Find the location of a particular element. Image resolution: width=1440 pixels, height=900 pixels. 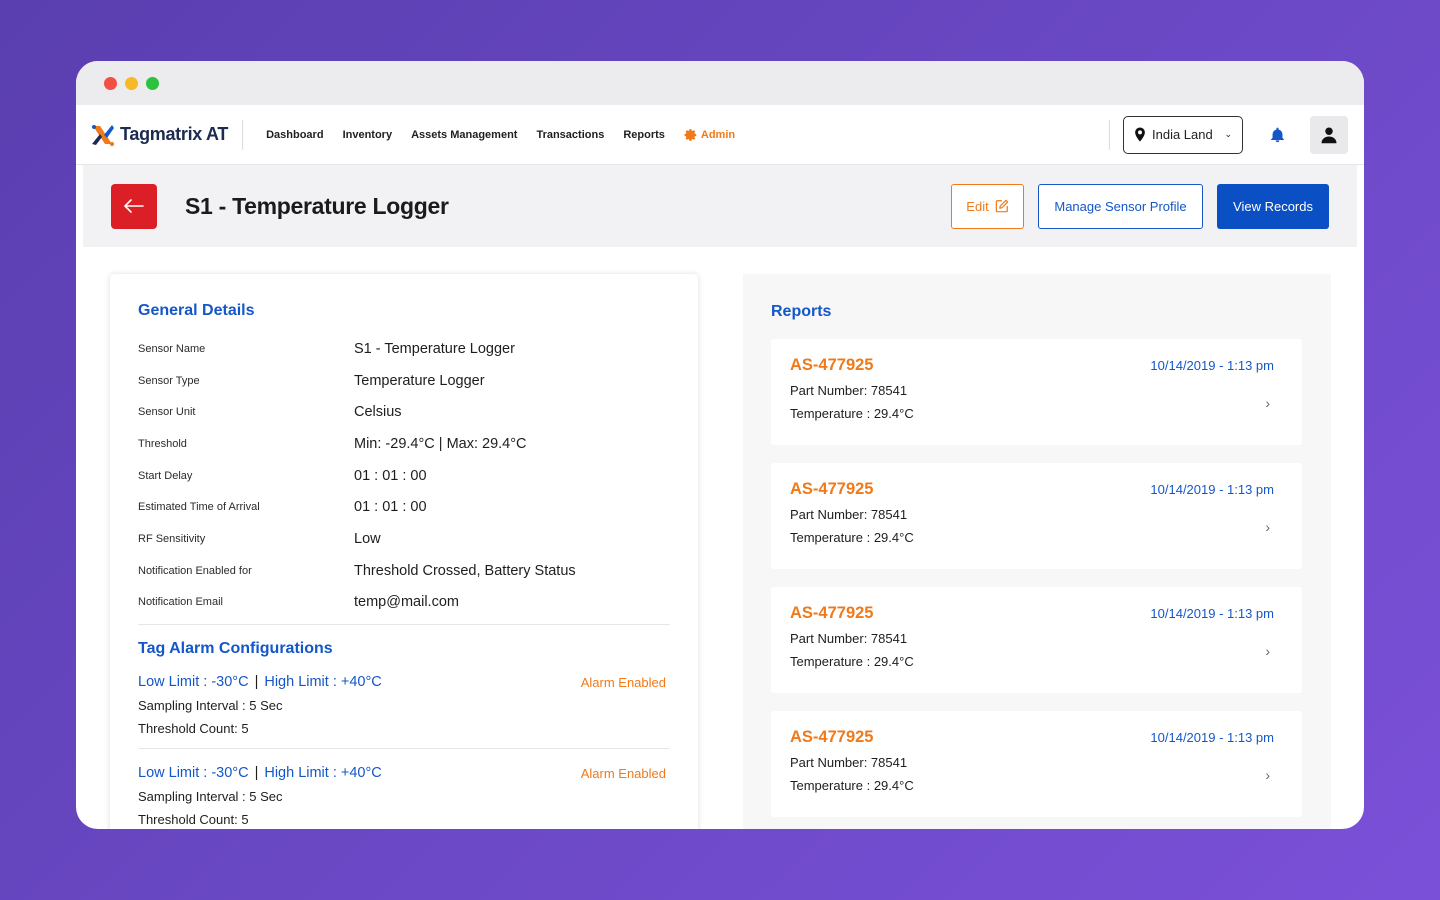

detail-label: Start Delay is located at coordinates (165, 475).